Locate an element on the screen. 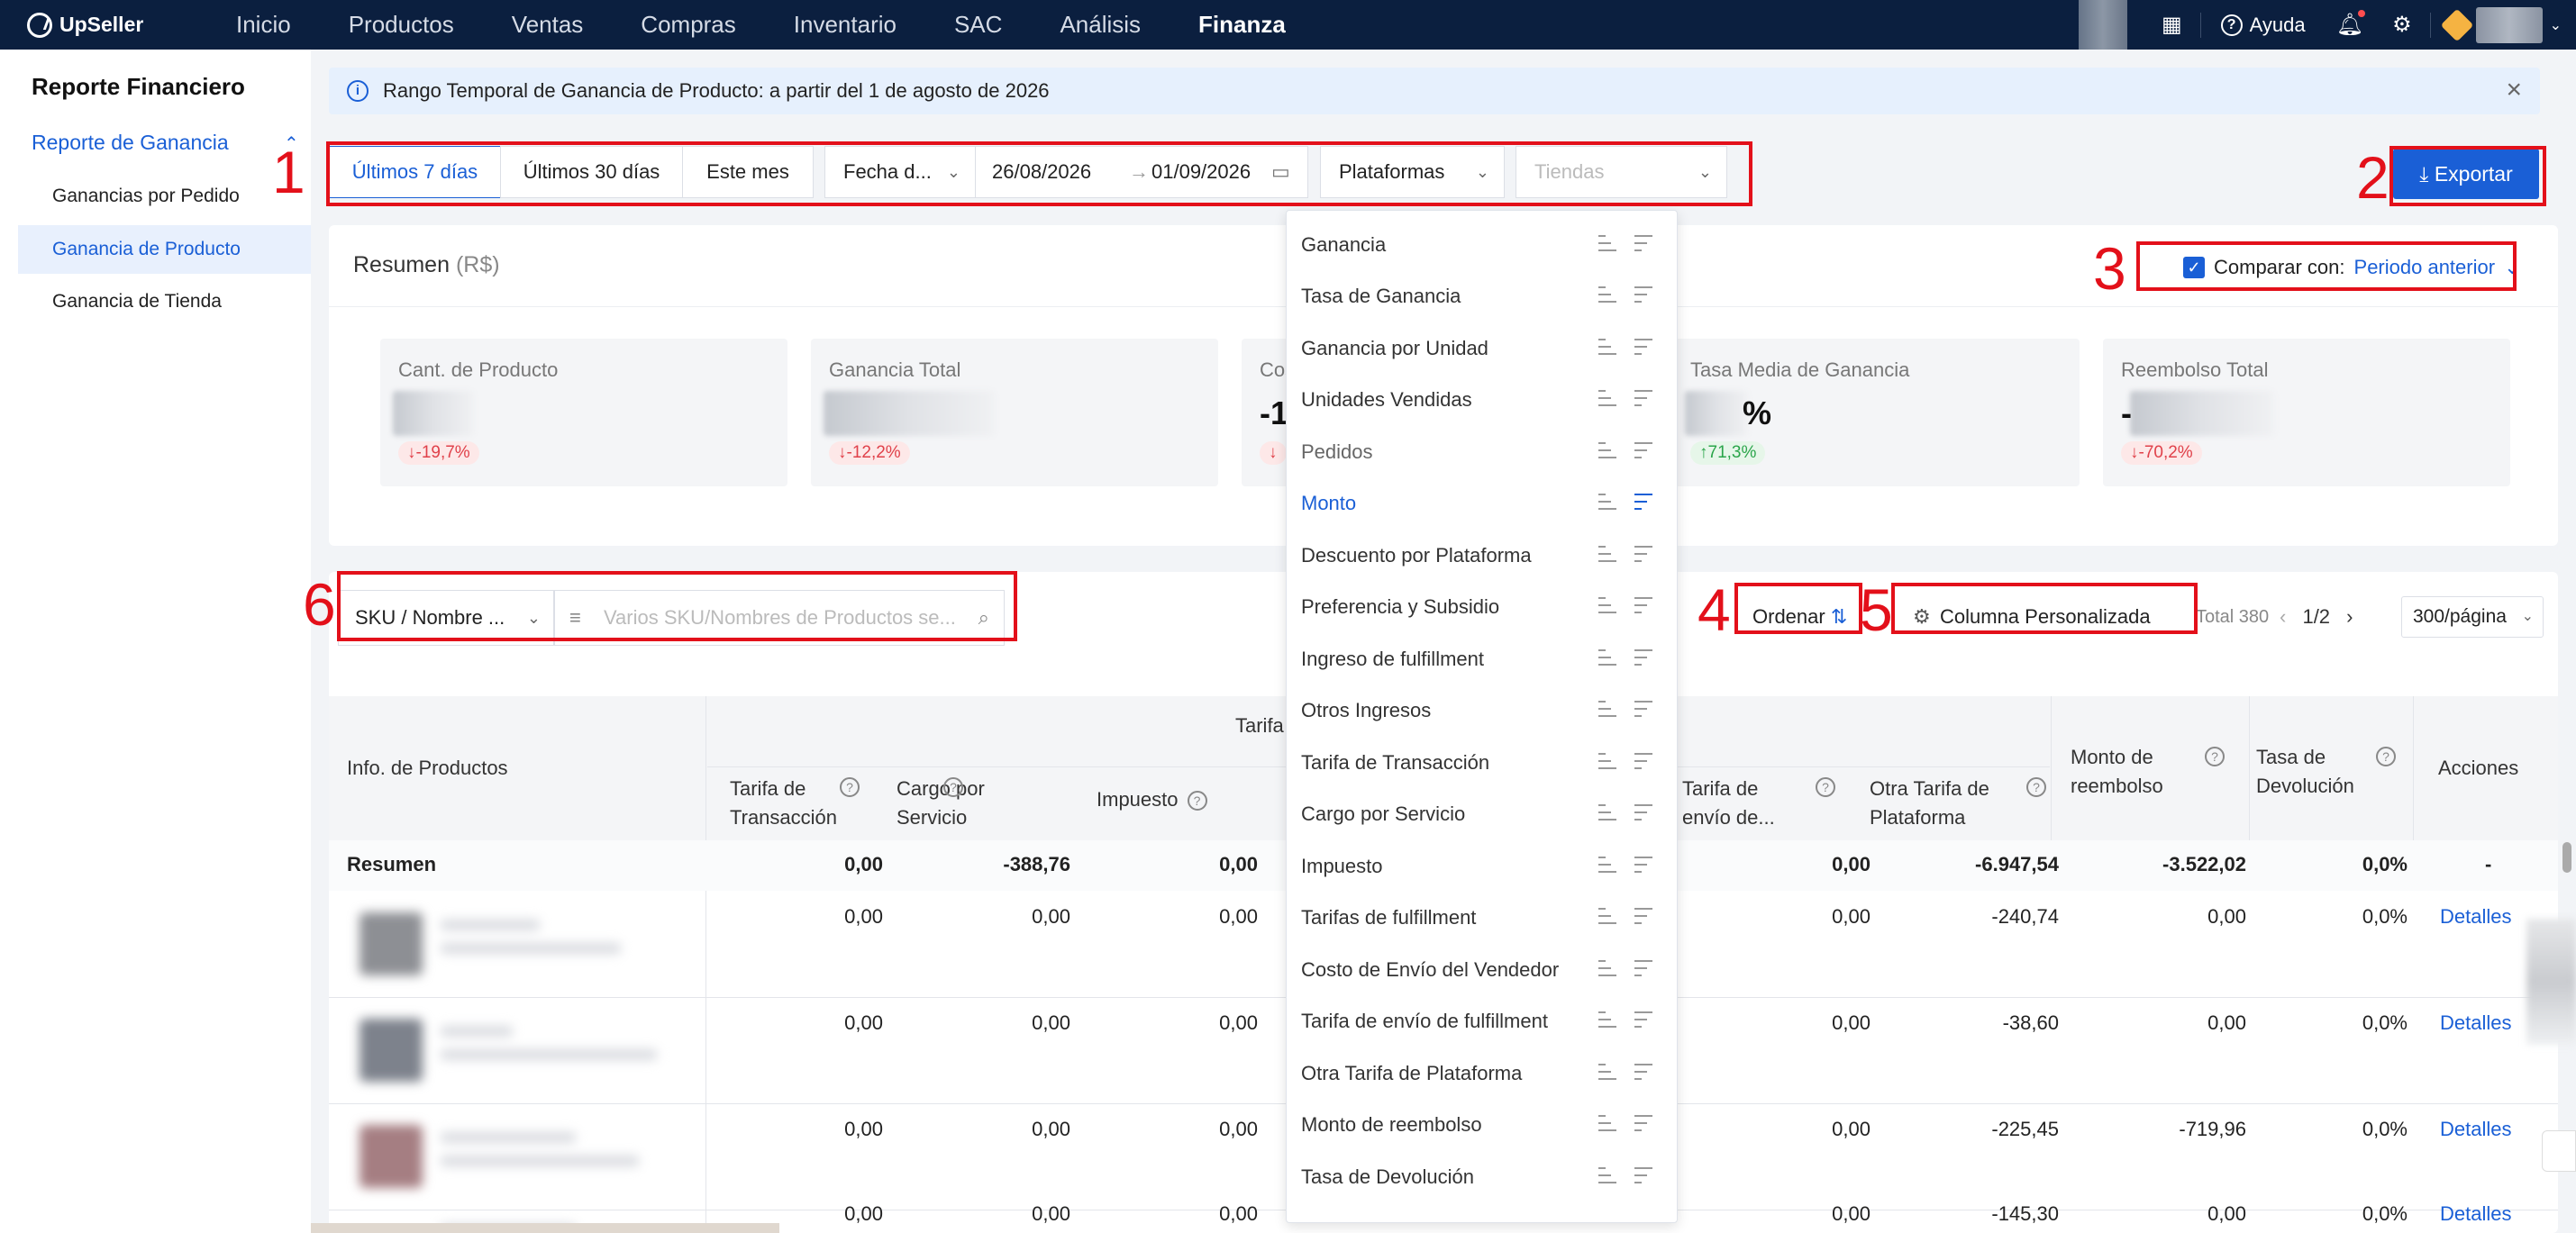 The height and width of the screenshot is (1233, 2576). header-transaction-fee: Tarifa de Transacción is located at coordinates (808, 803).